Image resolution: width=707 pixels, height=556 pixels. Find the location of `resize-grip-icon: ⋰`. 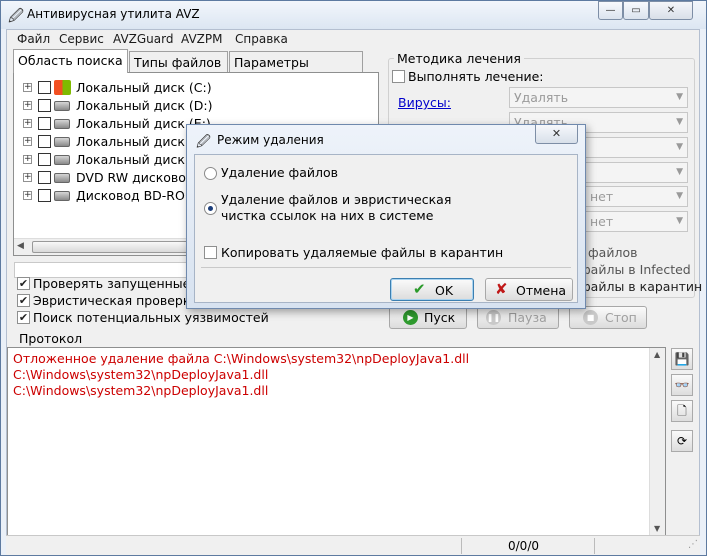

resize-grip-icon: ⋰ is located at coordinates (693, 544).